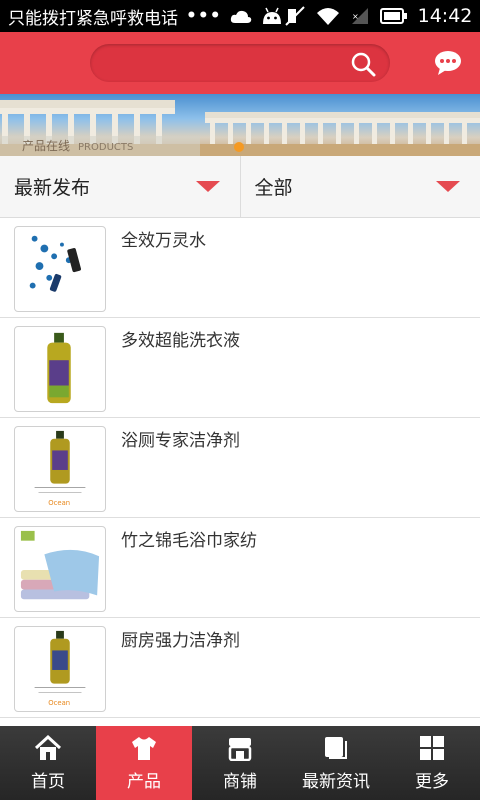 The width and height of the screenshot is (480, 800). Describe the element at coordinates (240, 125) in the screenshot. I see `banner-carousel: 产品在线 PRODUCTS` at that location.